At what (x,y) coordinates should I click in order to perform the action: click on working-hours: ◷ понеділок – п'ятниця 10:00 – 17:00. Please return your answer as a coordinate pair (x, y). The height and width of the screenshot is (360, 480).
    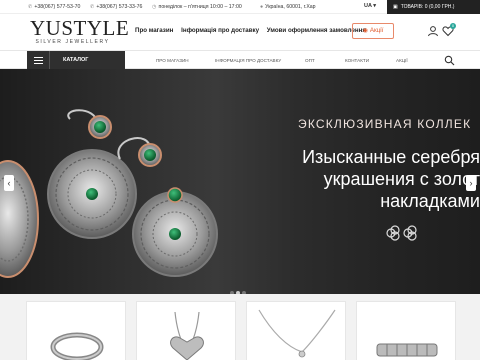
    Looking at the image, I should click on (197, 7).